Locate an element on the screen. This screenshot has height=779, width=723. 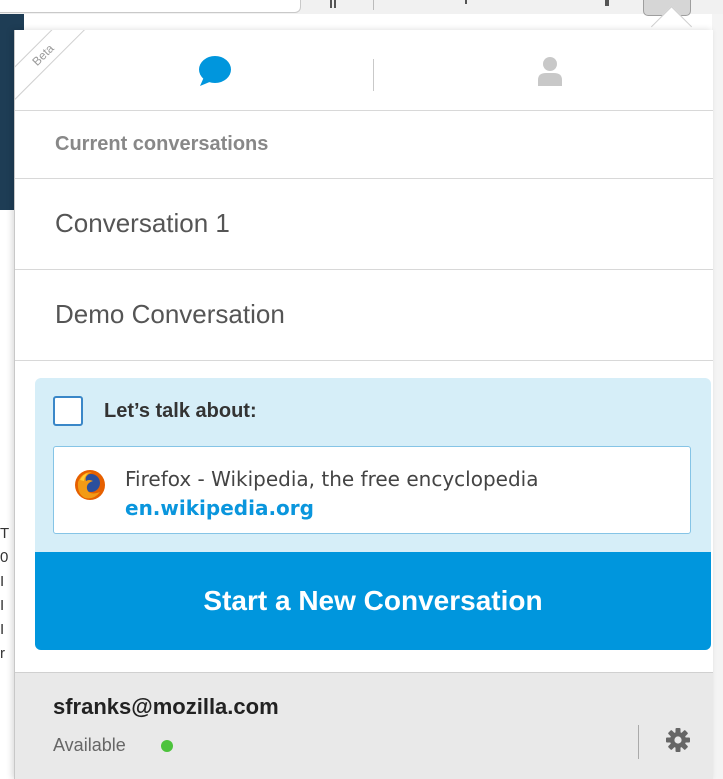
tab-contacts is located at coordinates (544, 70).